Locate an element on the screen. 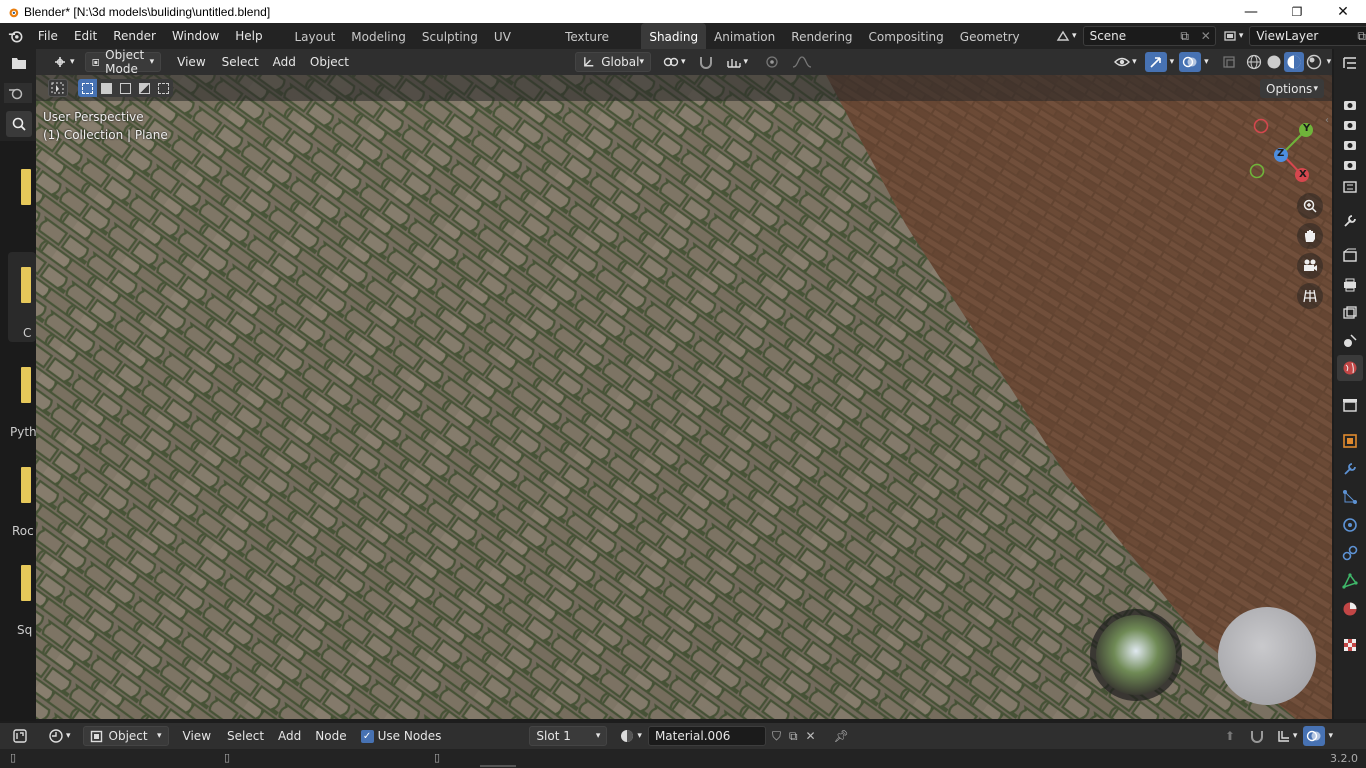 This screenshot has width=1366, height=768. object-cube-icon is located at coordinates (1350, 441).